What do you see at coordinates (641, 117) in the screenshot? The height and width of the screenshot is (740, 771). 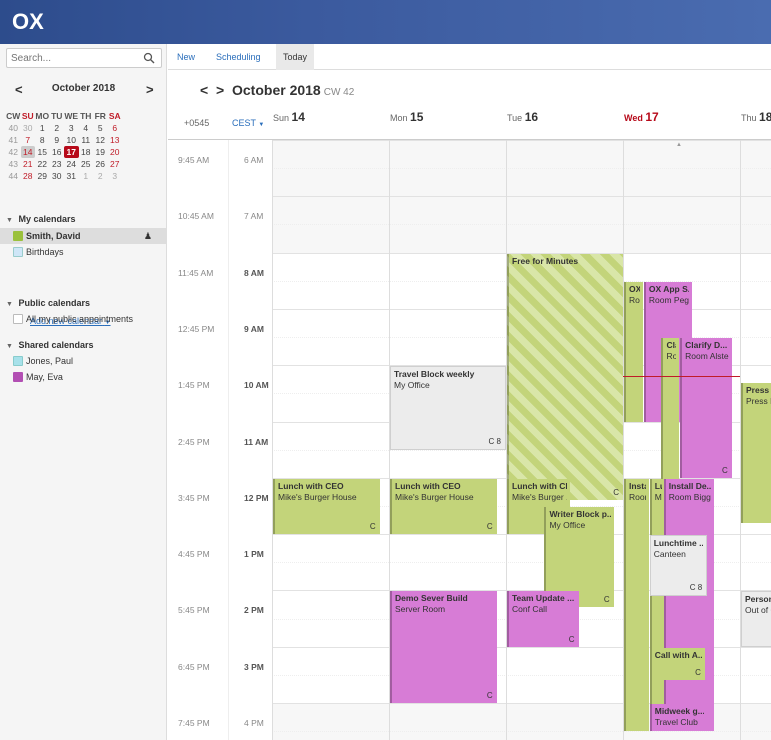 I see `day-header-wed: Wed 17` at bounding box center [641, 117].